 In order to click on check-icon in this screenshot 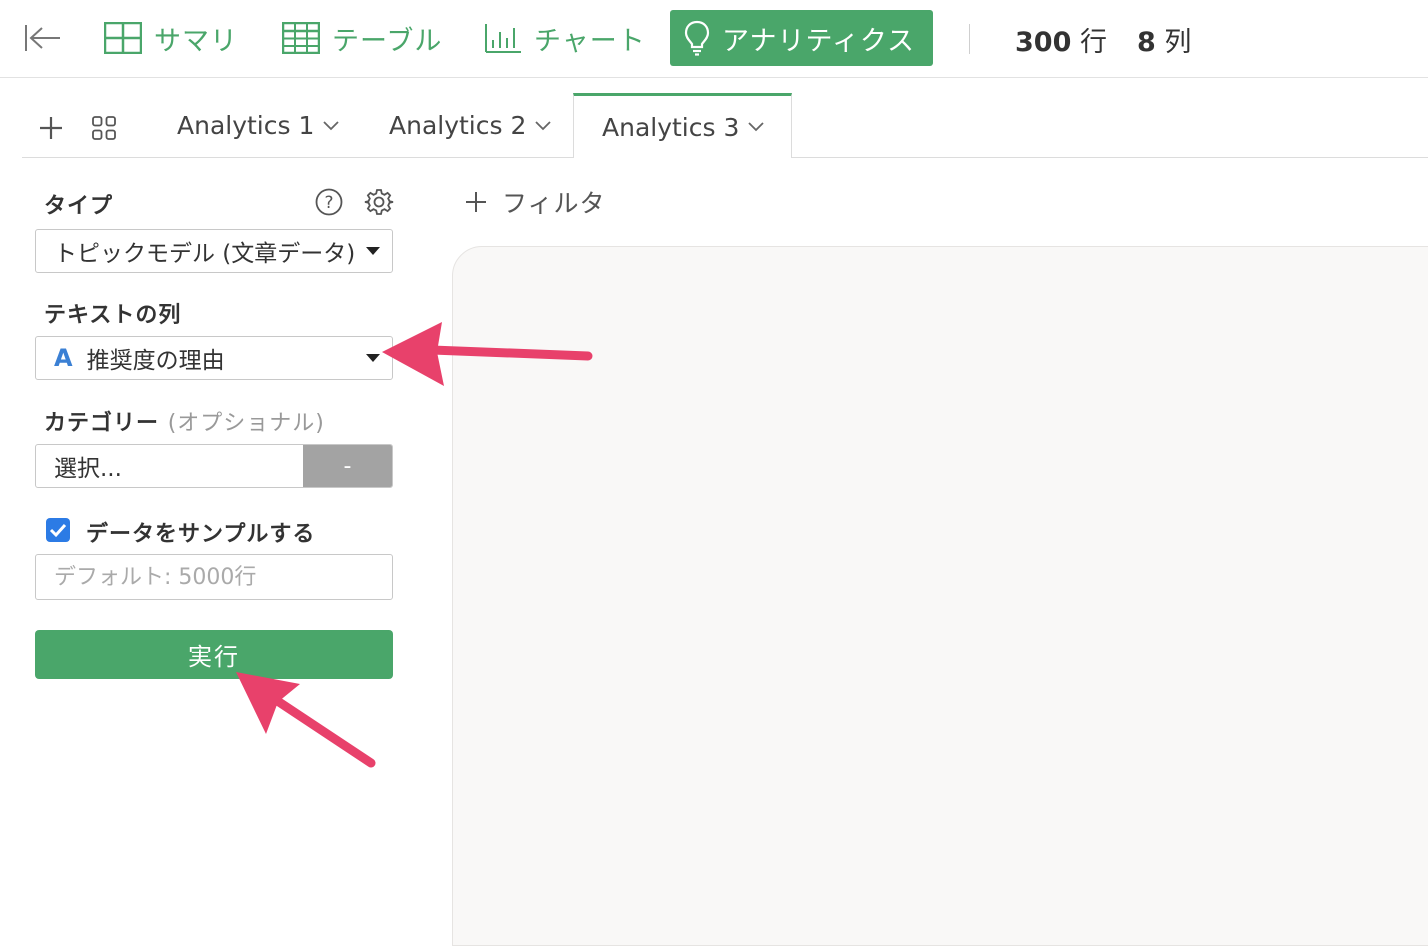, I will do `click(58, 530)`.